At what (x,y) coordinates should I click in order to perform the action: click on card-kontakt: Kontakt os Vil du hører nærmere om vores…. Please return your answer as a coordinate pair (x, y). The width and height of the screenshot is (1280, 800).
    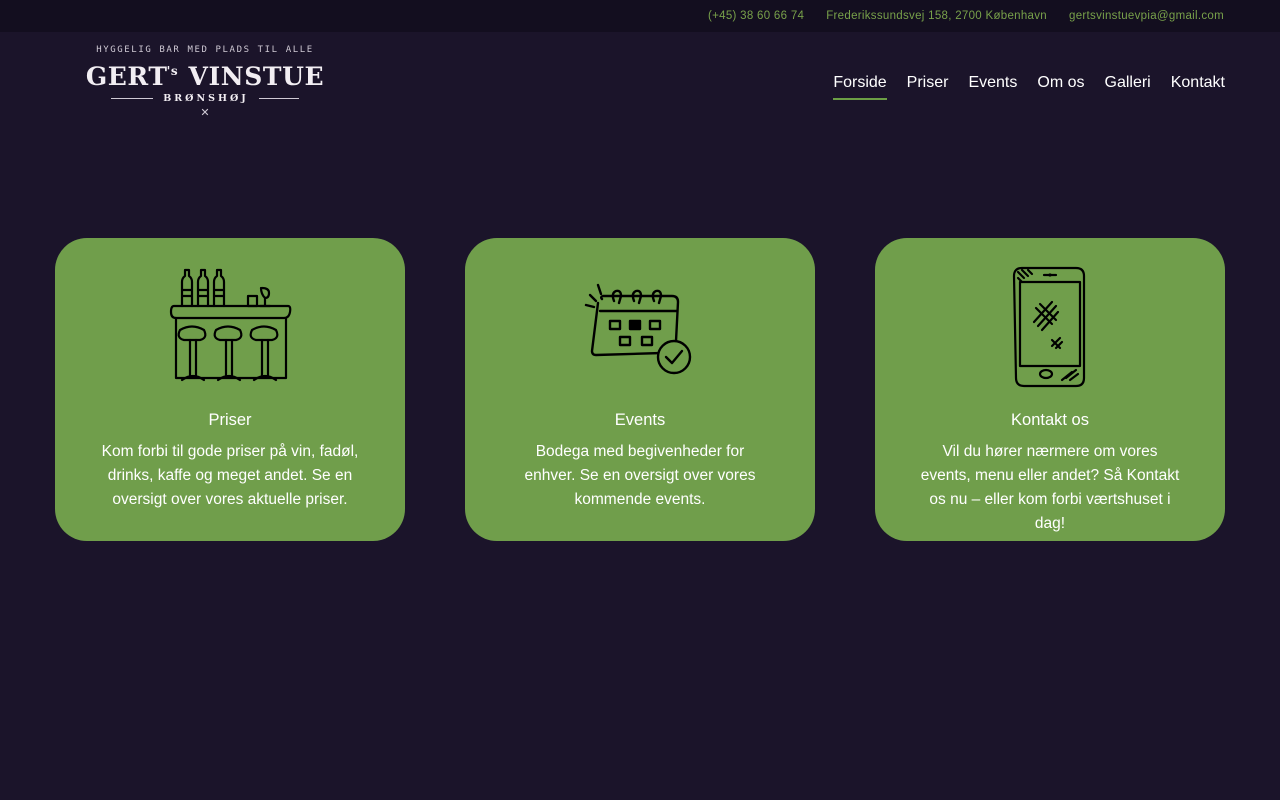
    Looking at the image, I should click on (1050, 389).